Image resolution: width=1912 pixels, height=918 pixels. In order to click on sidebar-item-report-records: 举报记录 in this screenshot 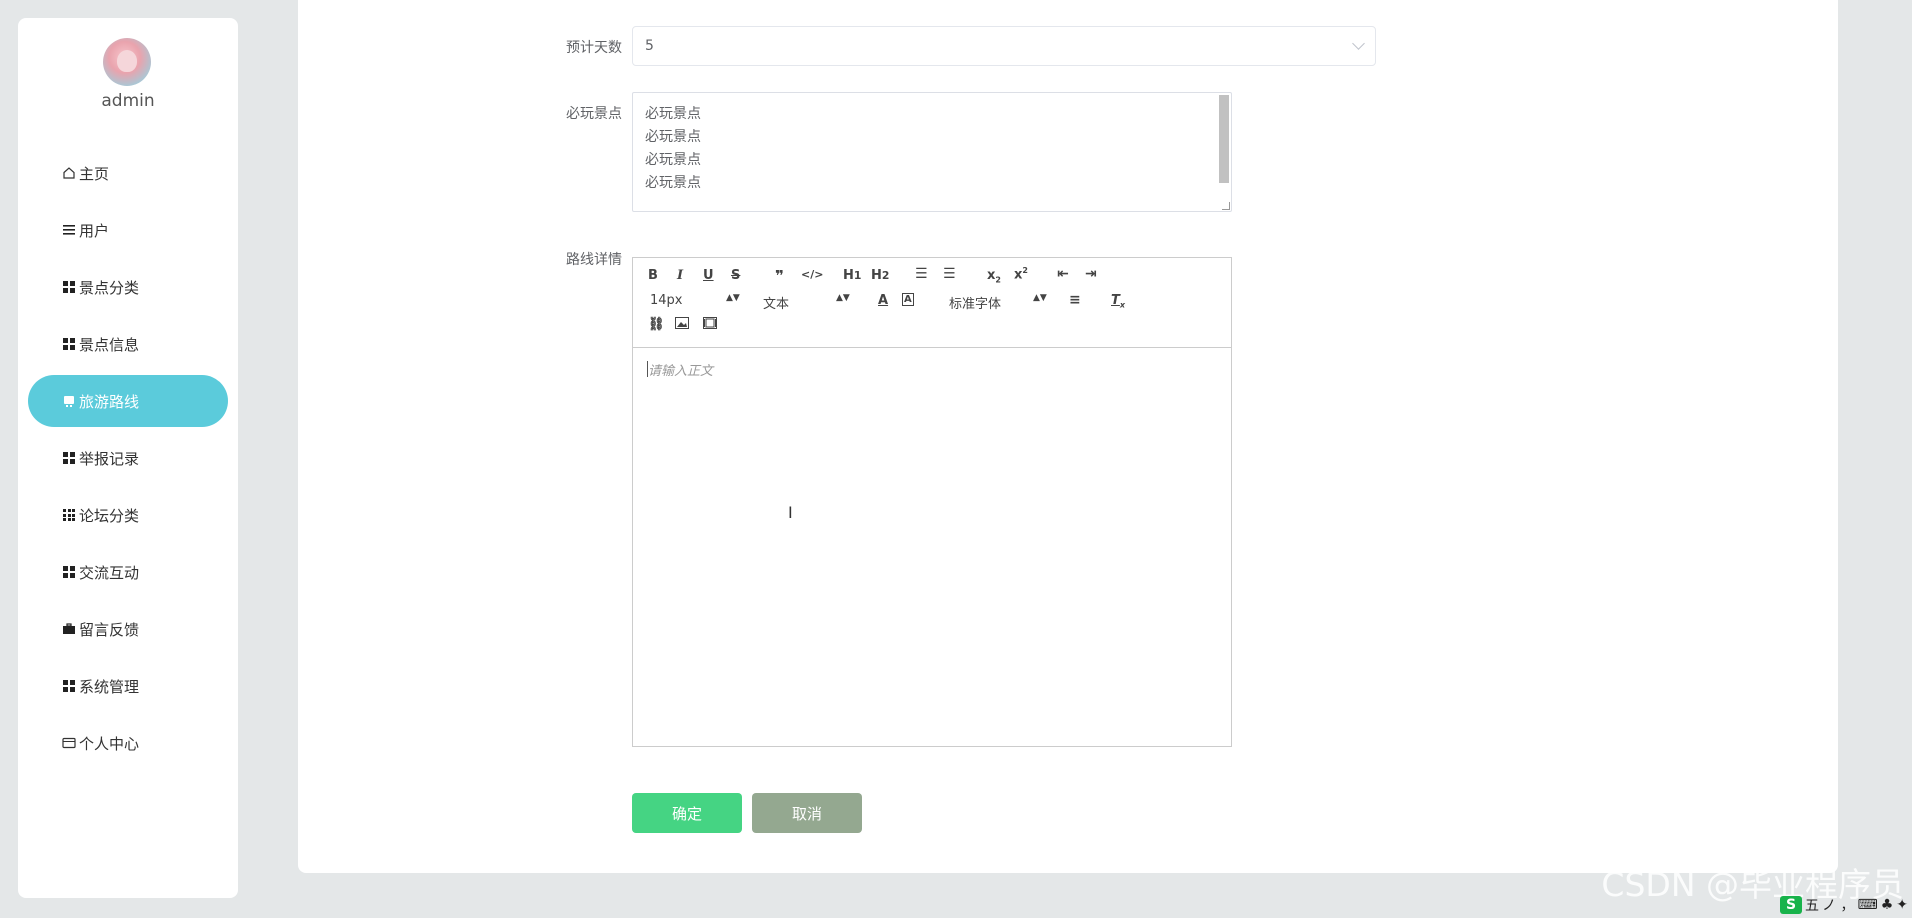, I will do `click(128, 458)`.